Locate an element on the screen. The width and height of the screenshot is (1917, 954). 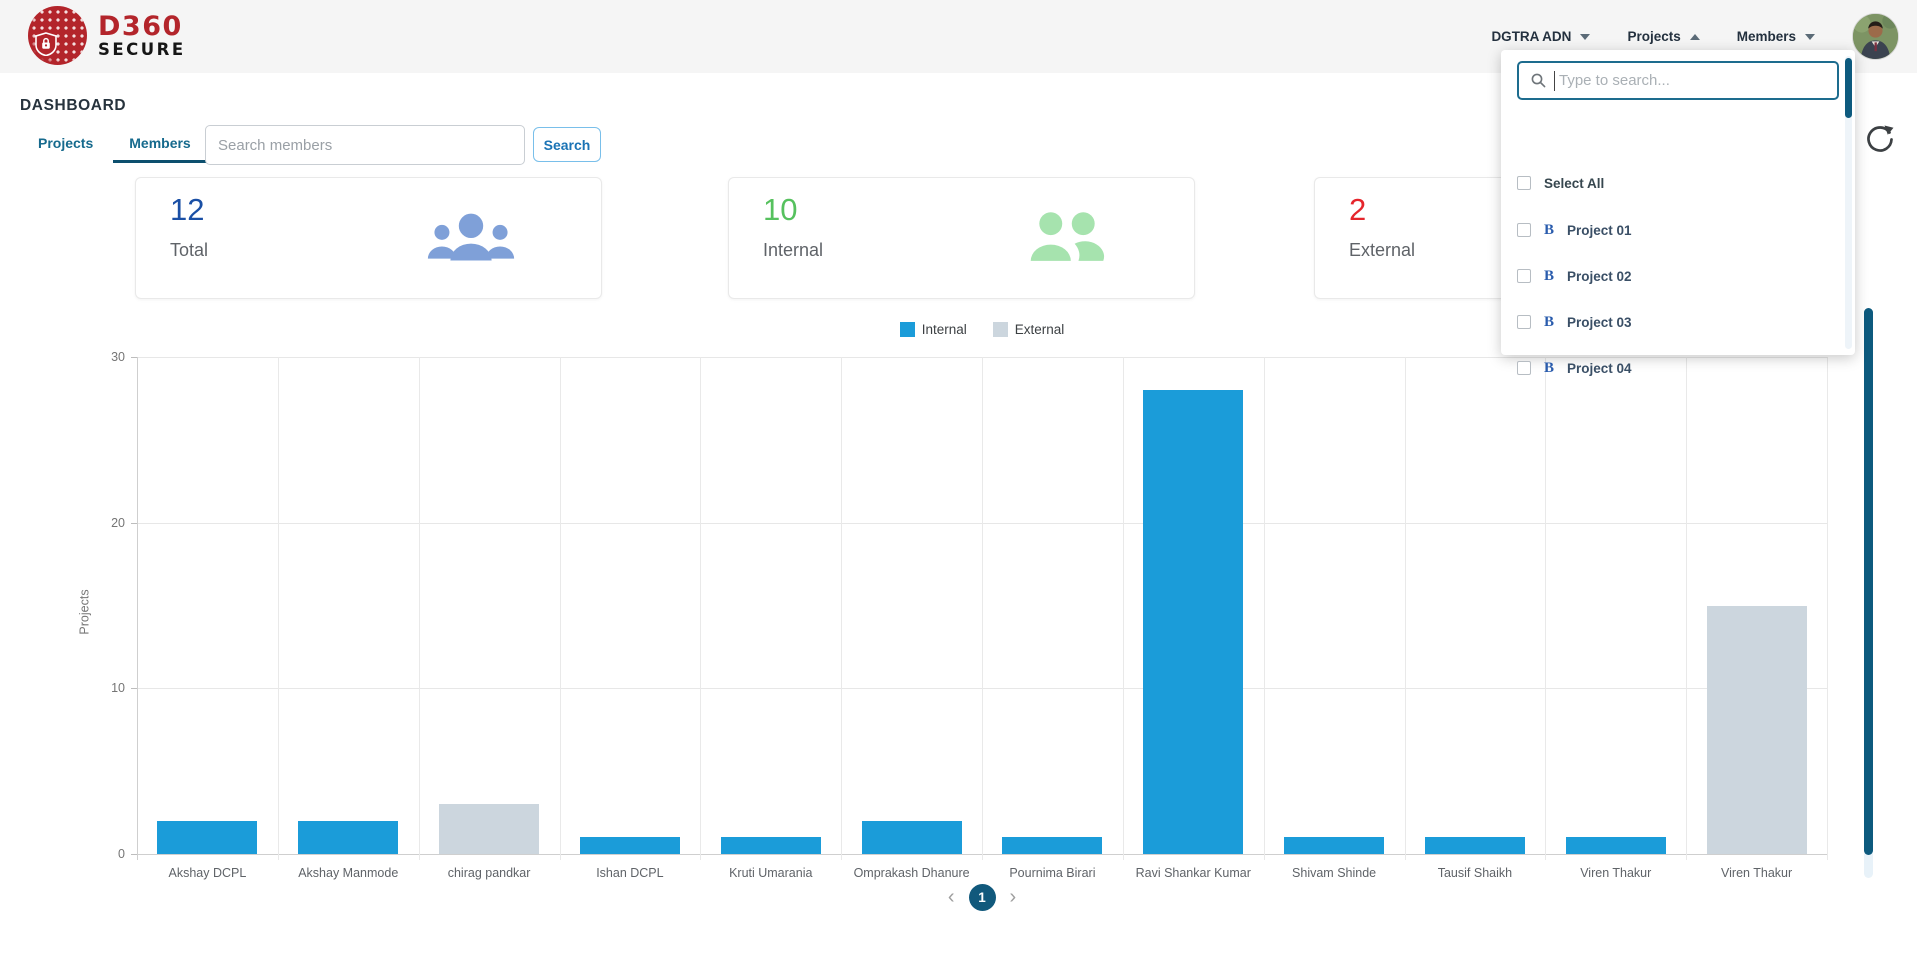
stat-card-internal: 10 Internal is located at coordinates (961, 238).